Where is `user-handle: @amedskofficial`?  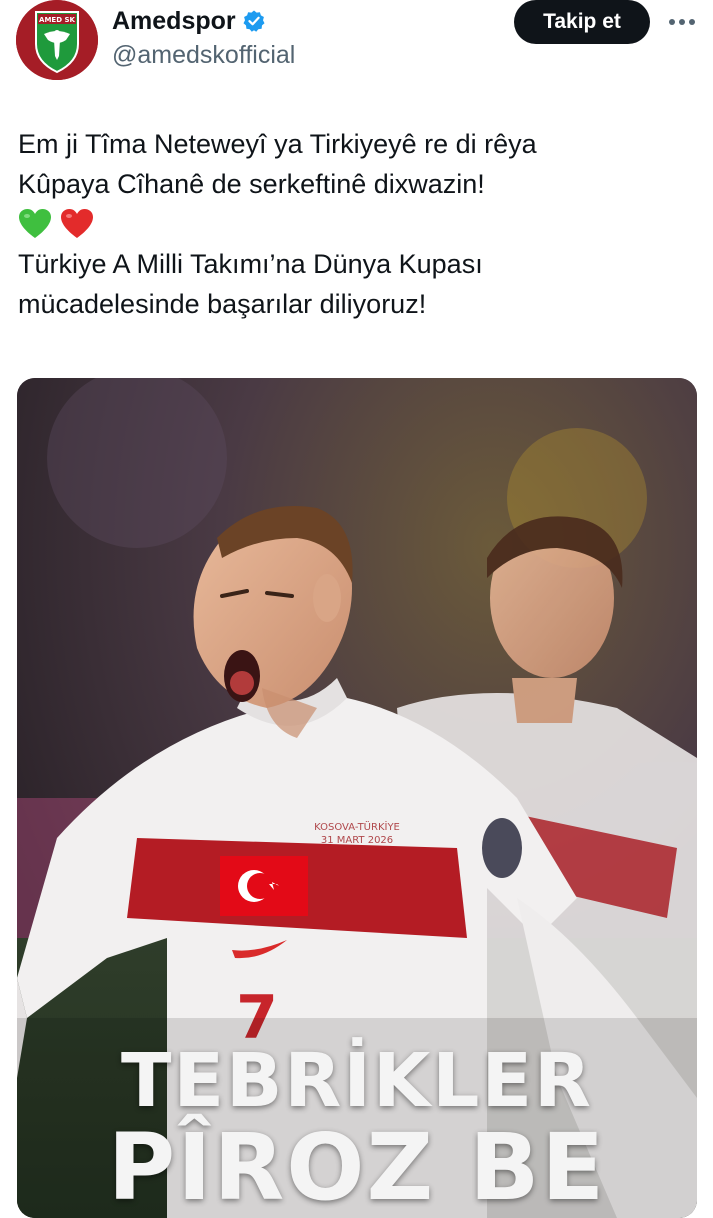
user-handle: @amedskofficial is located at coordinates (203, 55).